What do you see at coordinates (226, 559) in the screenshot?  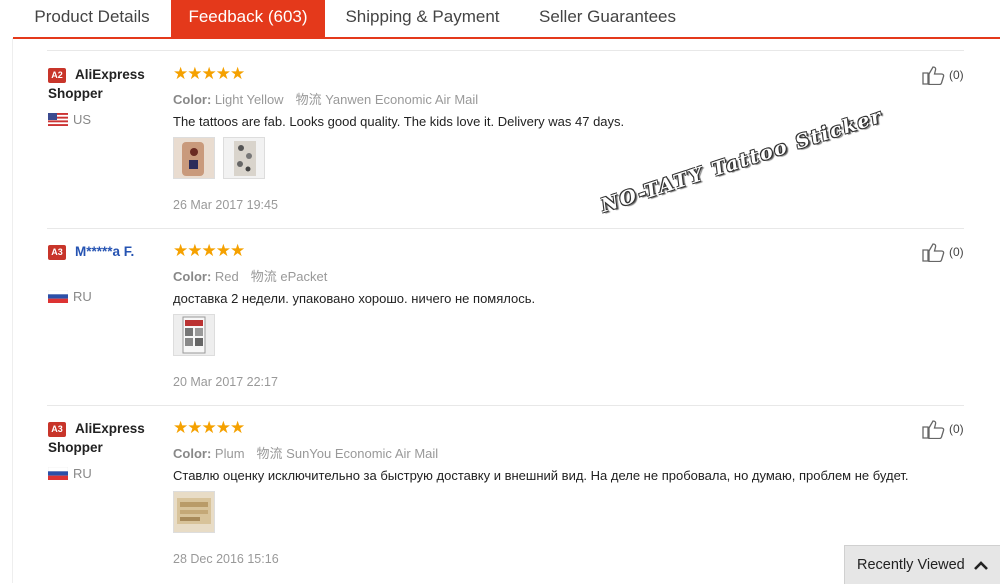 I see `review-date: 28 Dec 2016 15:16` at bounding box center [226, 559].